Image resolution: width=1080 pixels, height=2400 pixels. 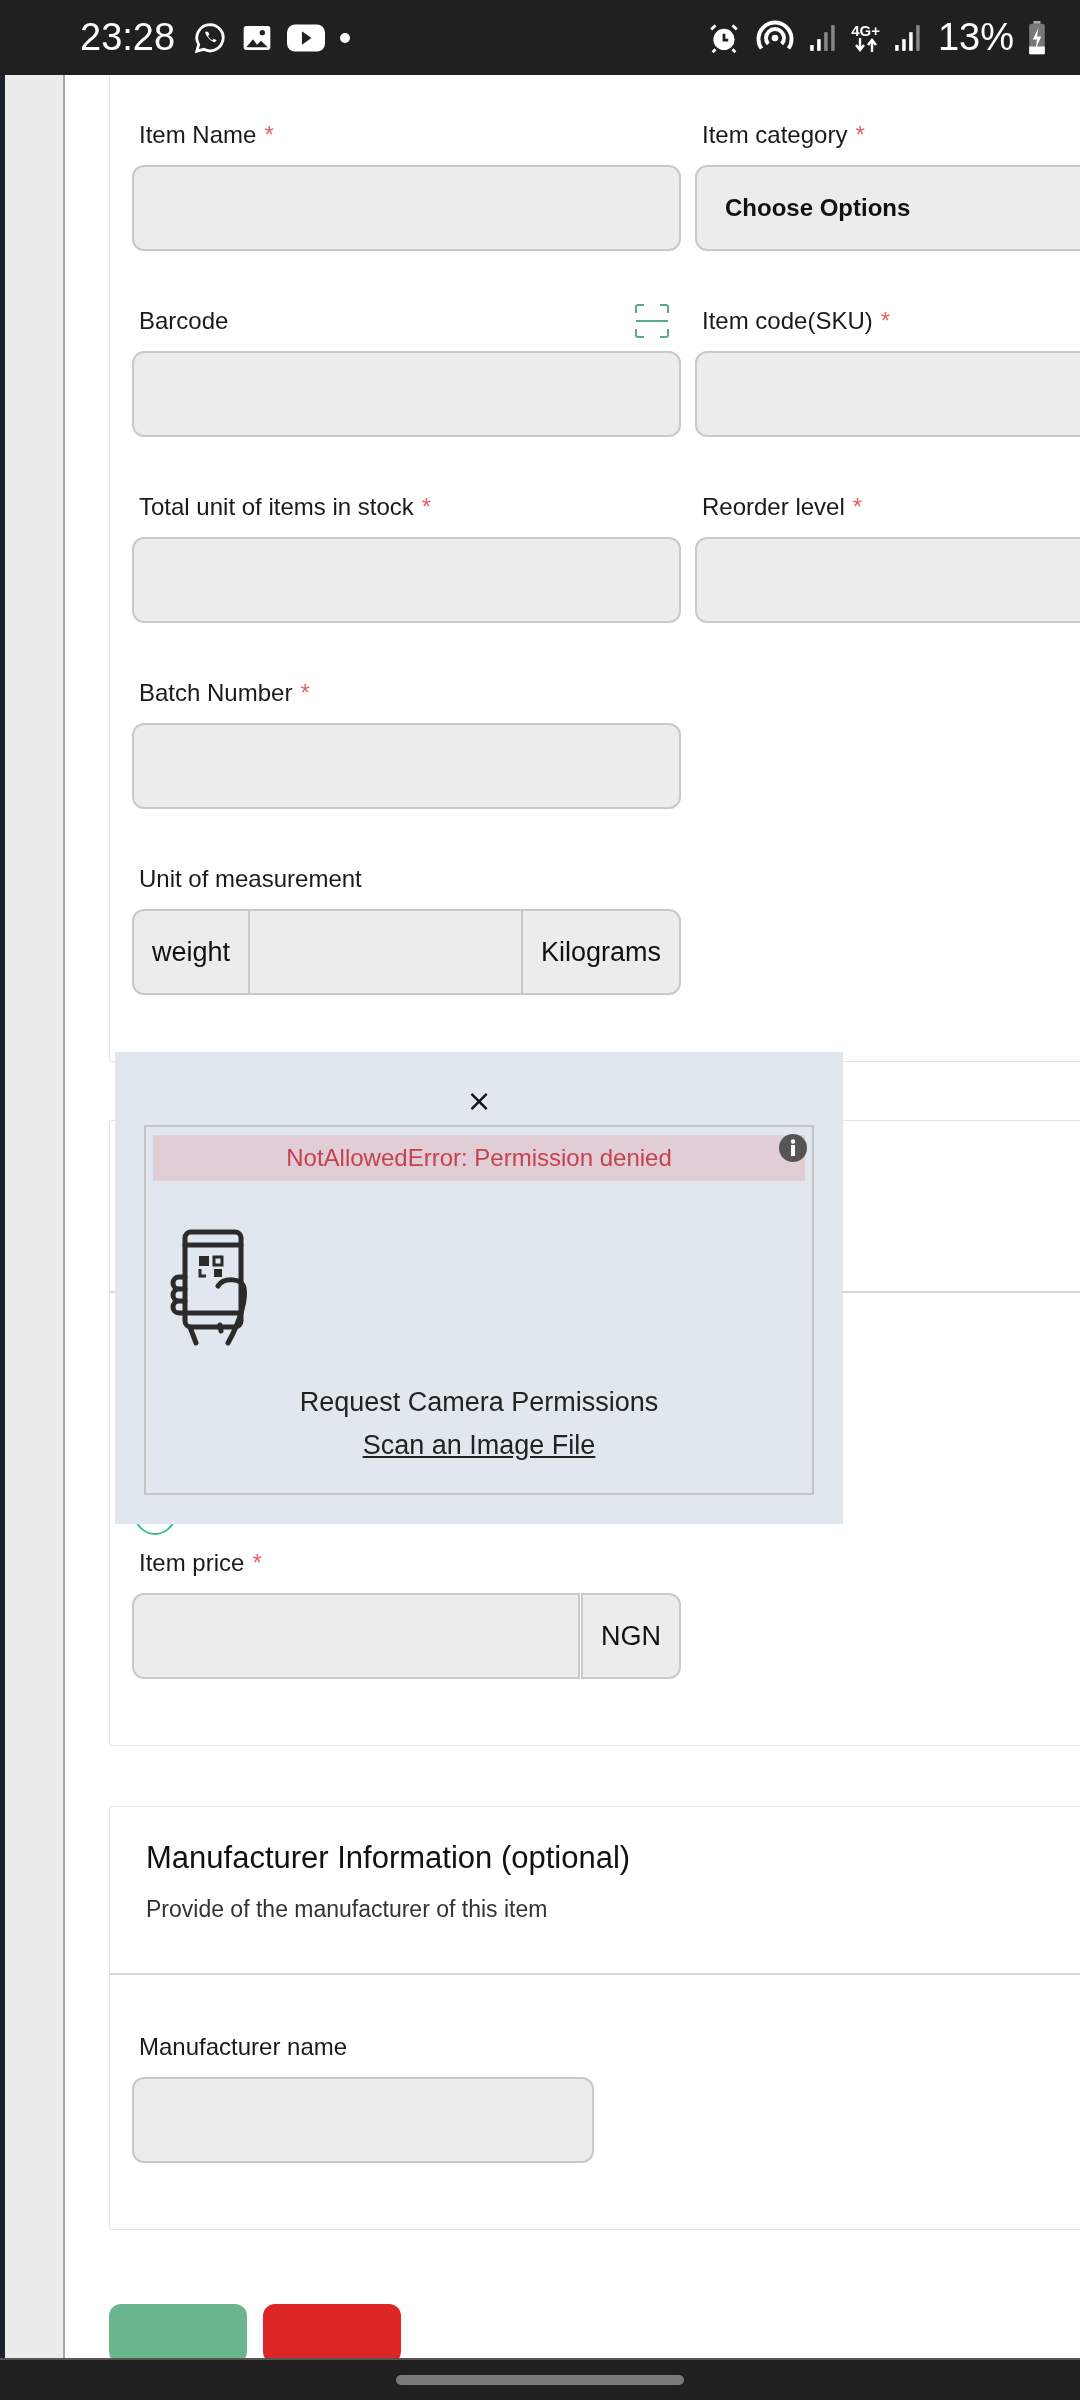 I want to click on field-label: Total unit of items in stock, so click(x=276, y=507).